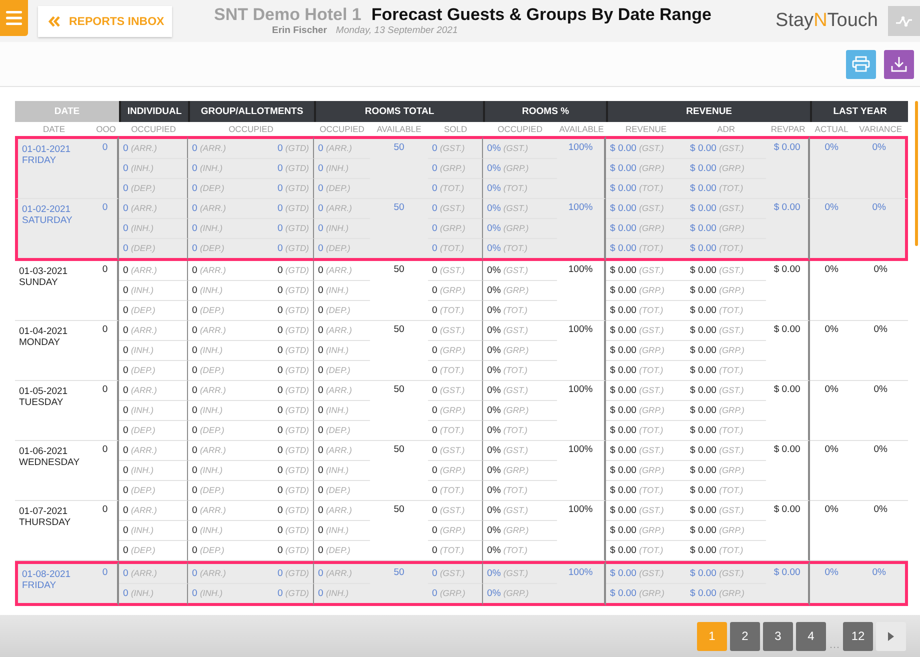  I want to click on next-page-button, so click(891, 636).